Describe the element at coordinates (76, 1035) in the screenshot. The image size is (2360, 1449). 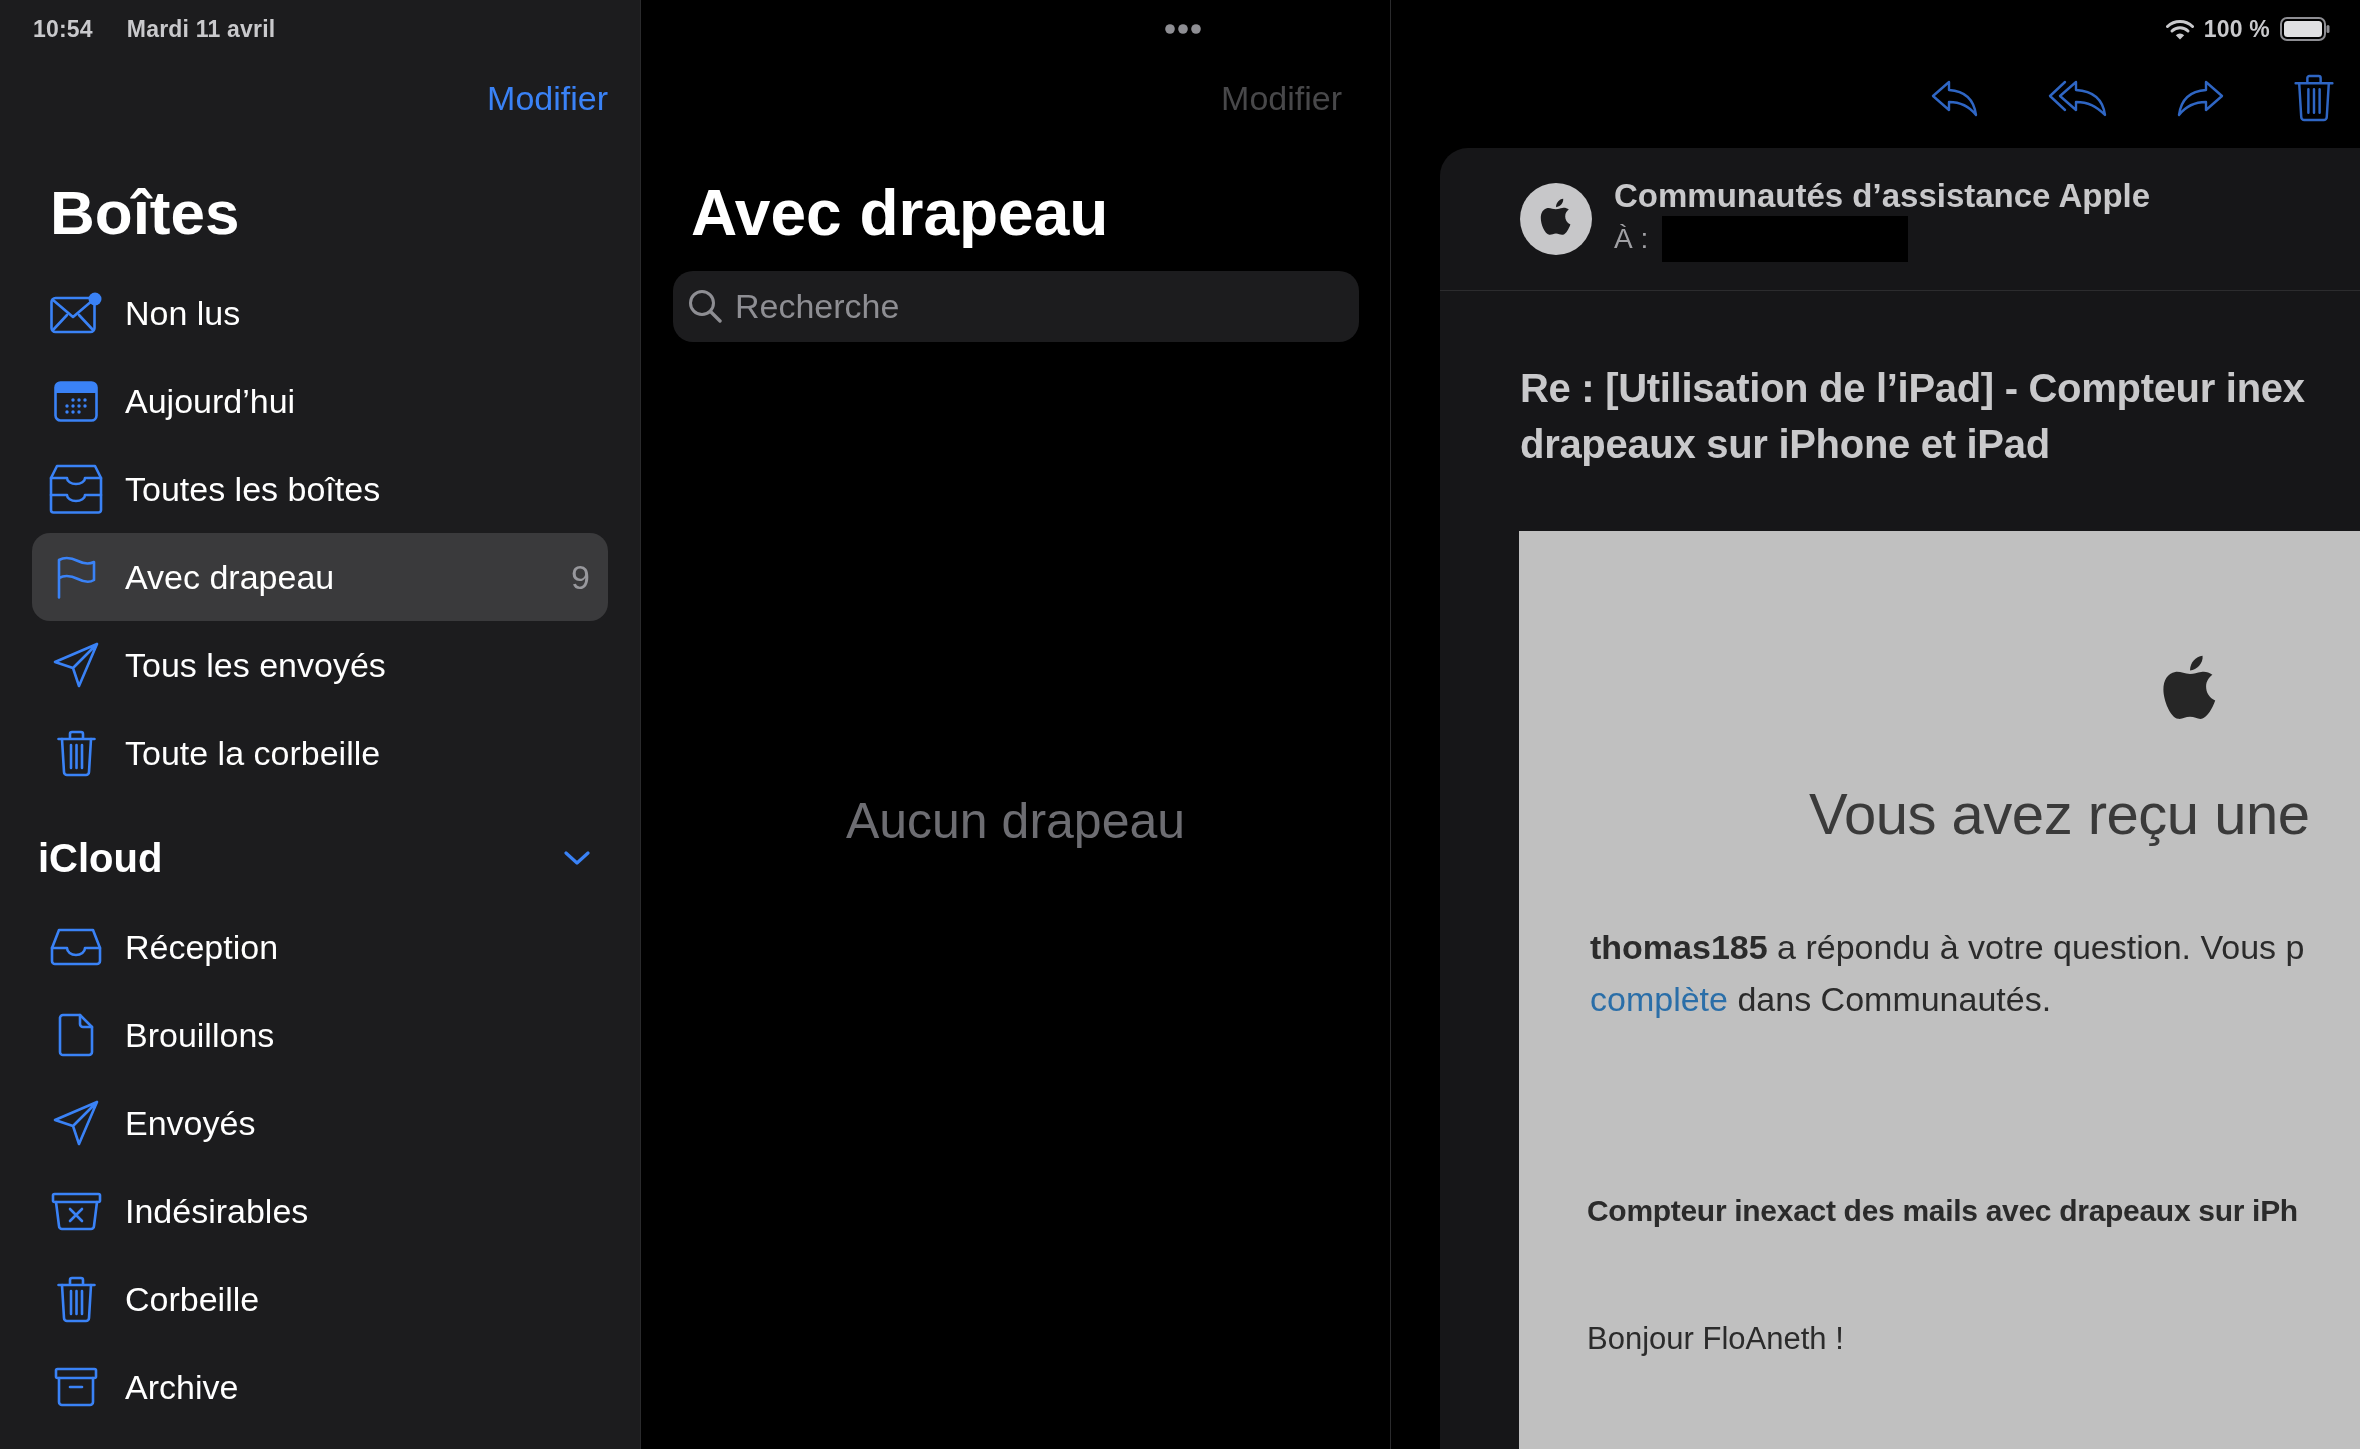
I see `document-icon` at that location.